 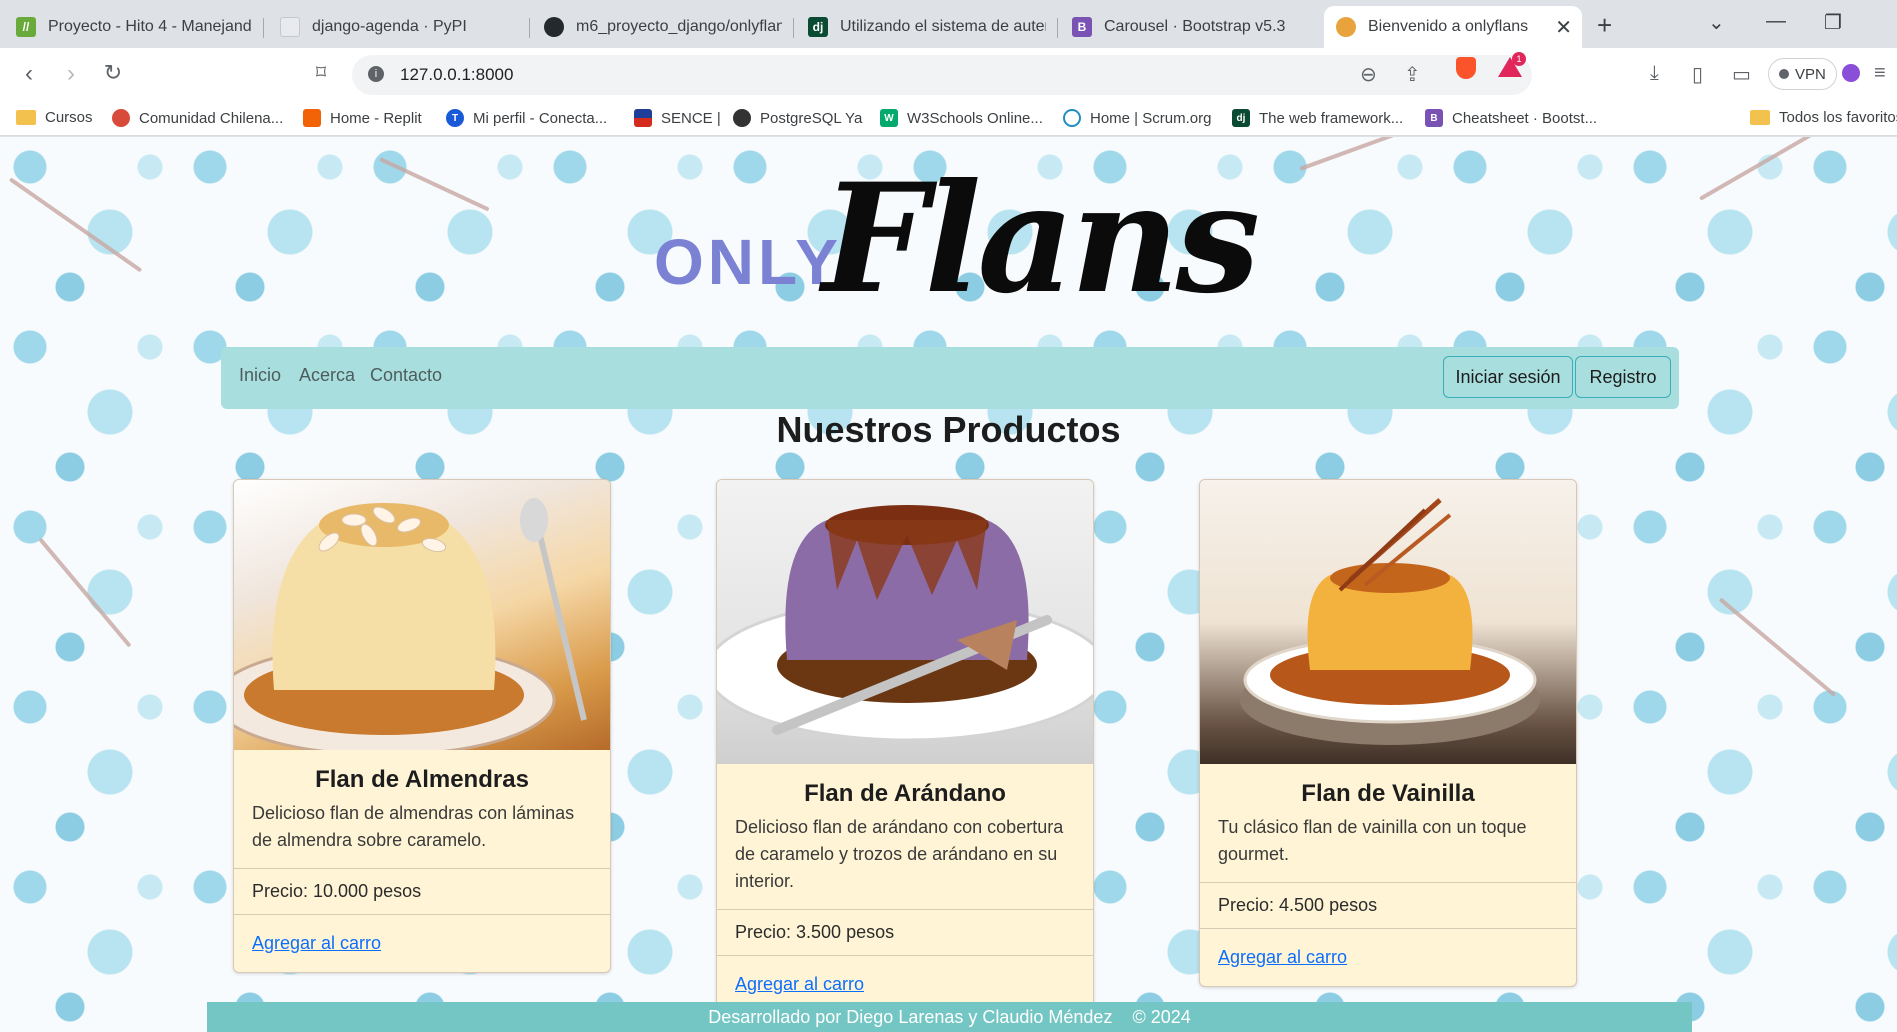 What do you see at coordinates (69, 117) in the screenshot?
I see `bookmark-label: Cursos` at bounding box center [69, 117].